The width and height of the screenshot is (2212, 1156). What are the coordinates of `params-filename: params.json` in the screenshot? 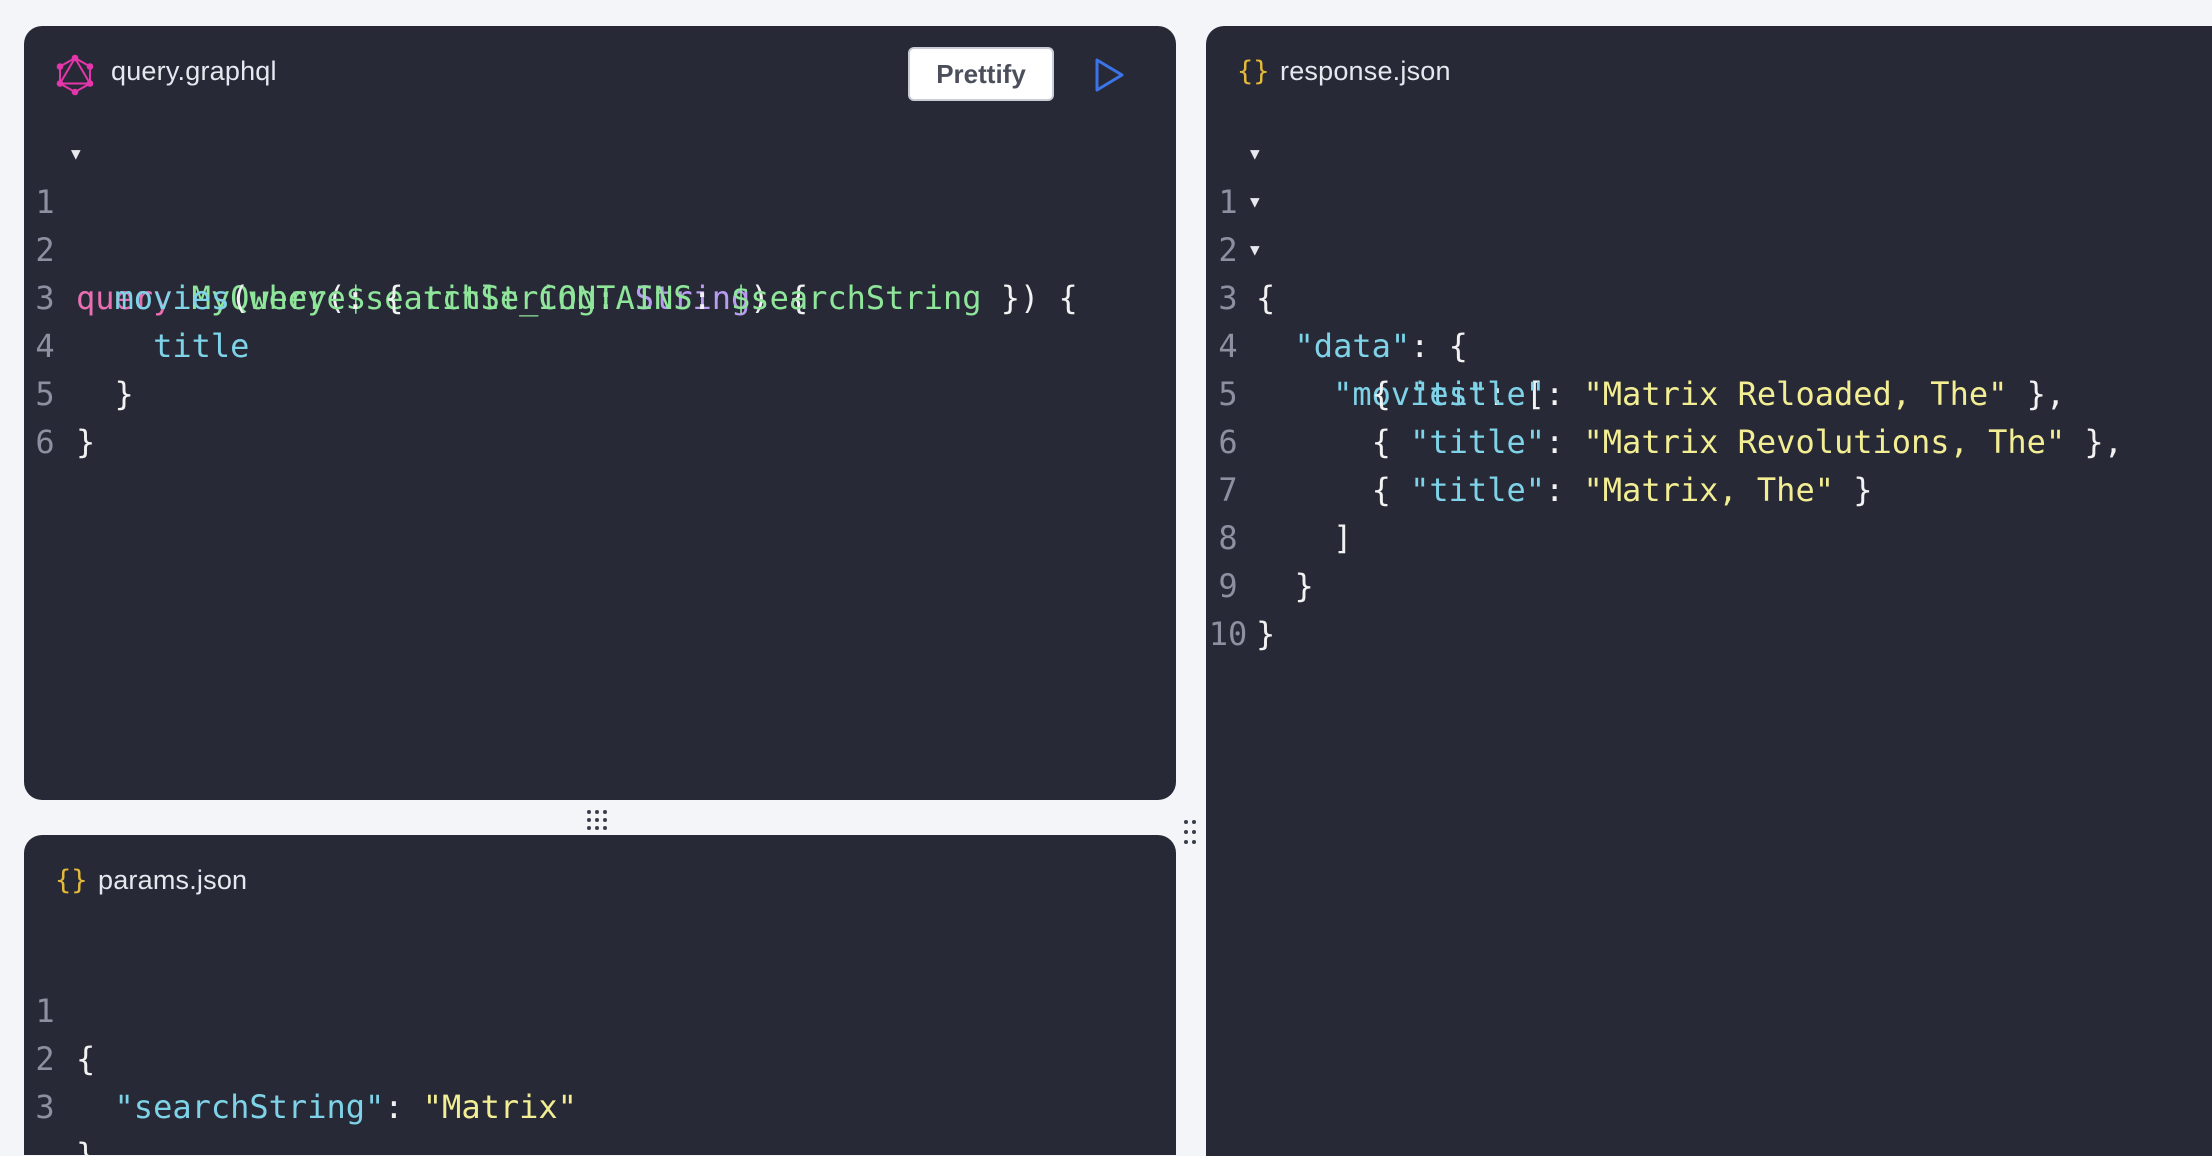 It's located at (173, 880).